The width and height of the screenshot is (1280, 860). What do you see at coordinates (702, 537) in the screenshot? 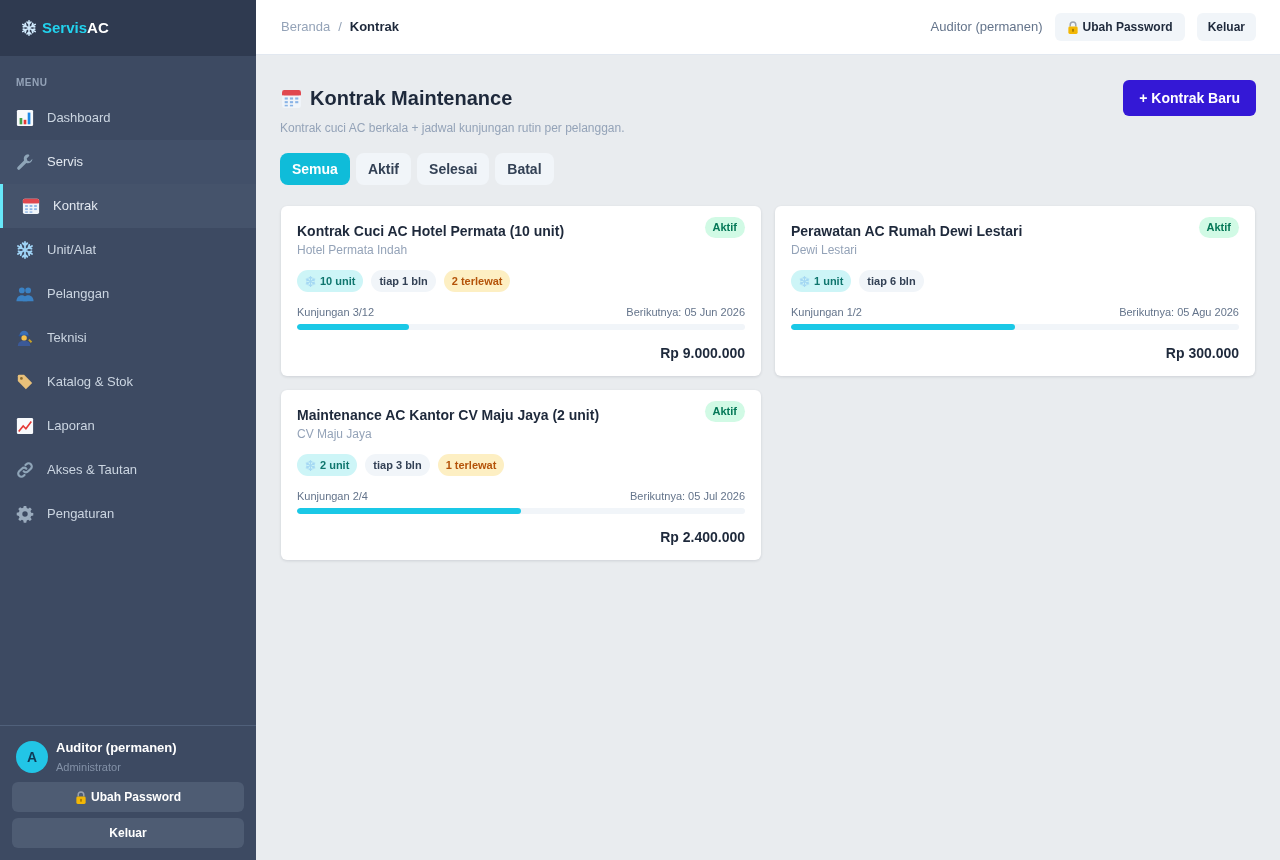
I see `contract-price: Rp 2.400.000` at bounding box center [702, 537].